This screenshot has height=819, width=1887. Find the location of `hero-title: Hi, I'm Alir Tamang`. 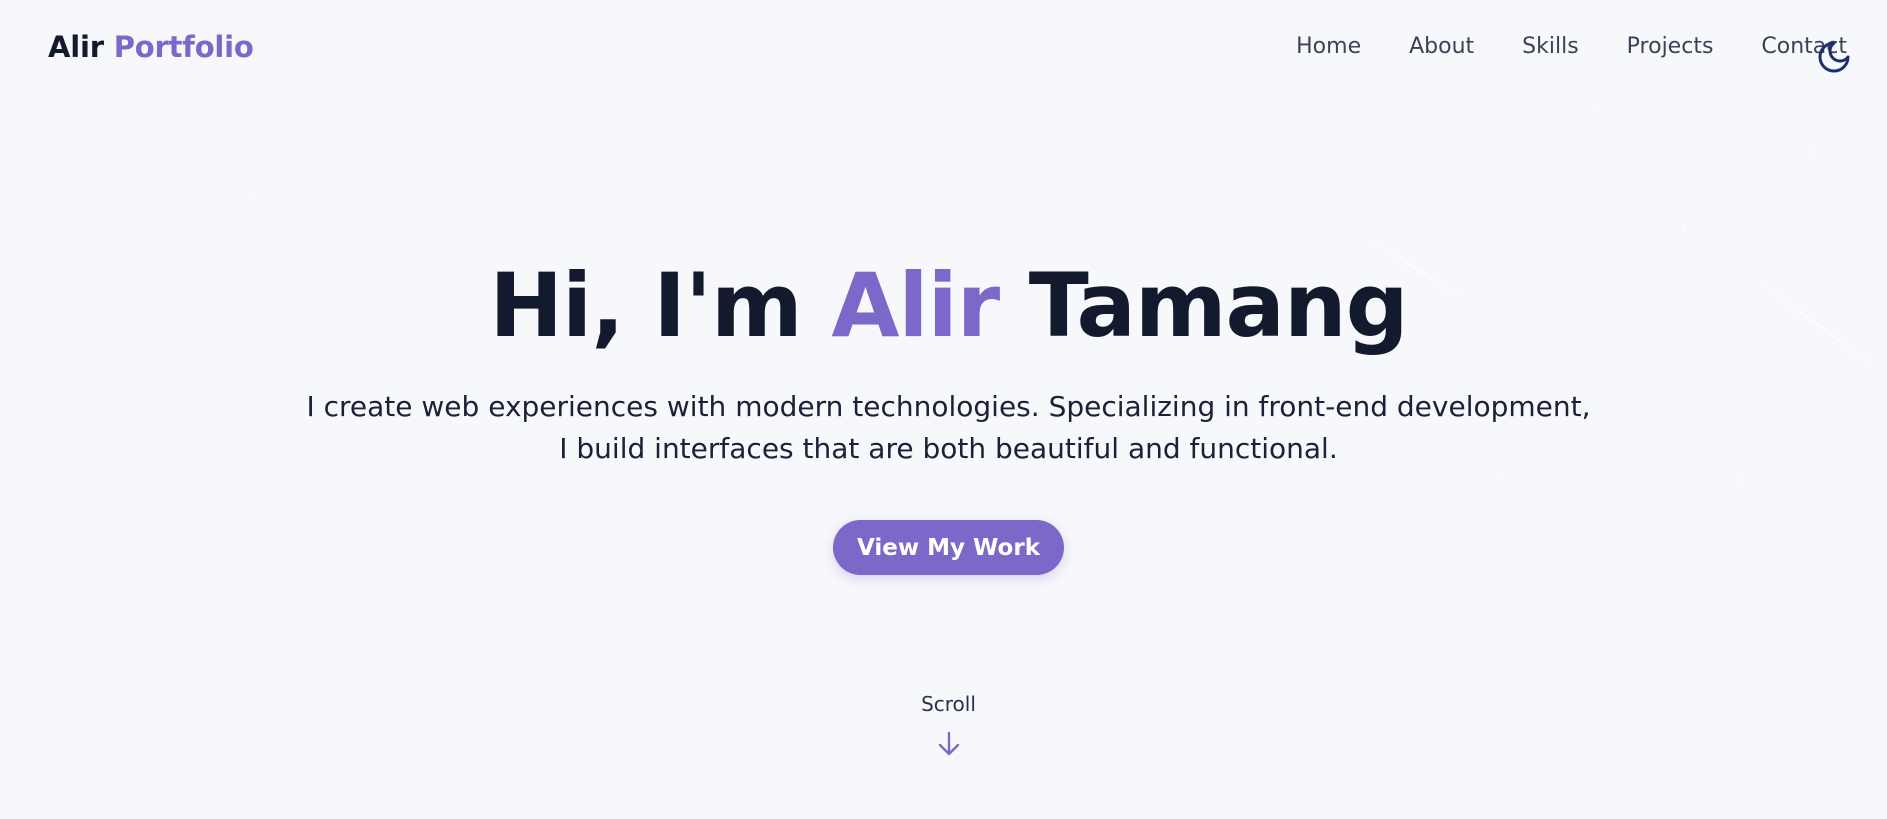

hero-title: Hi, I'm Alir Tamang is located at coordinates (943, 306).